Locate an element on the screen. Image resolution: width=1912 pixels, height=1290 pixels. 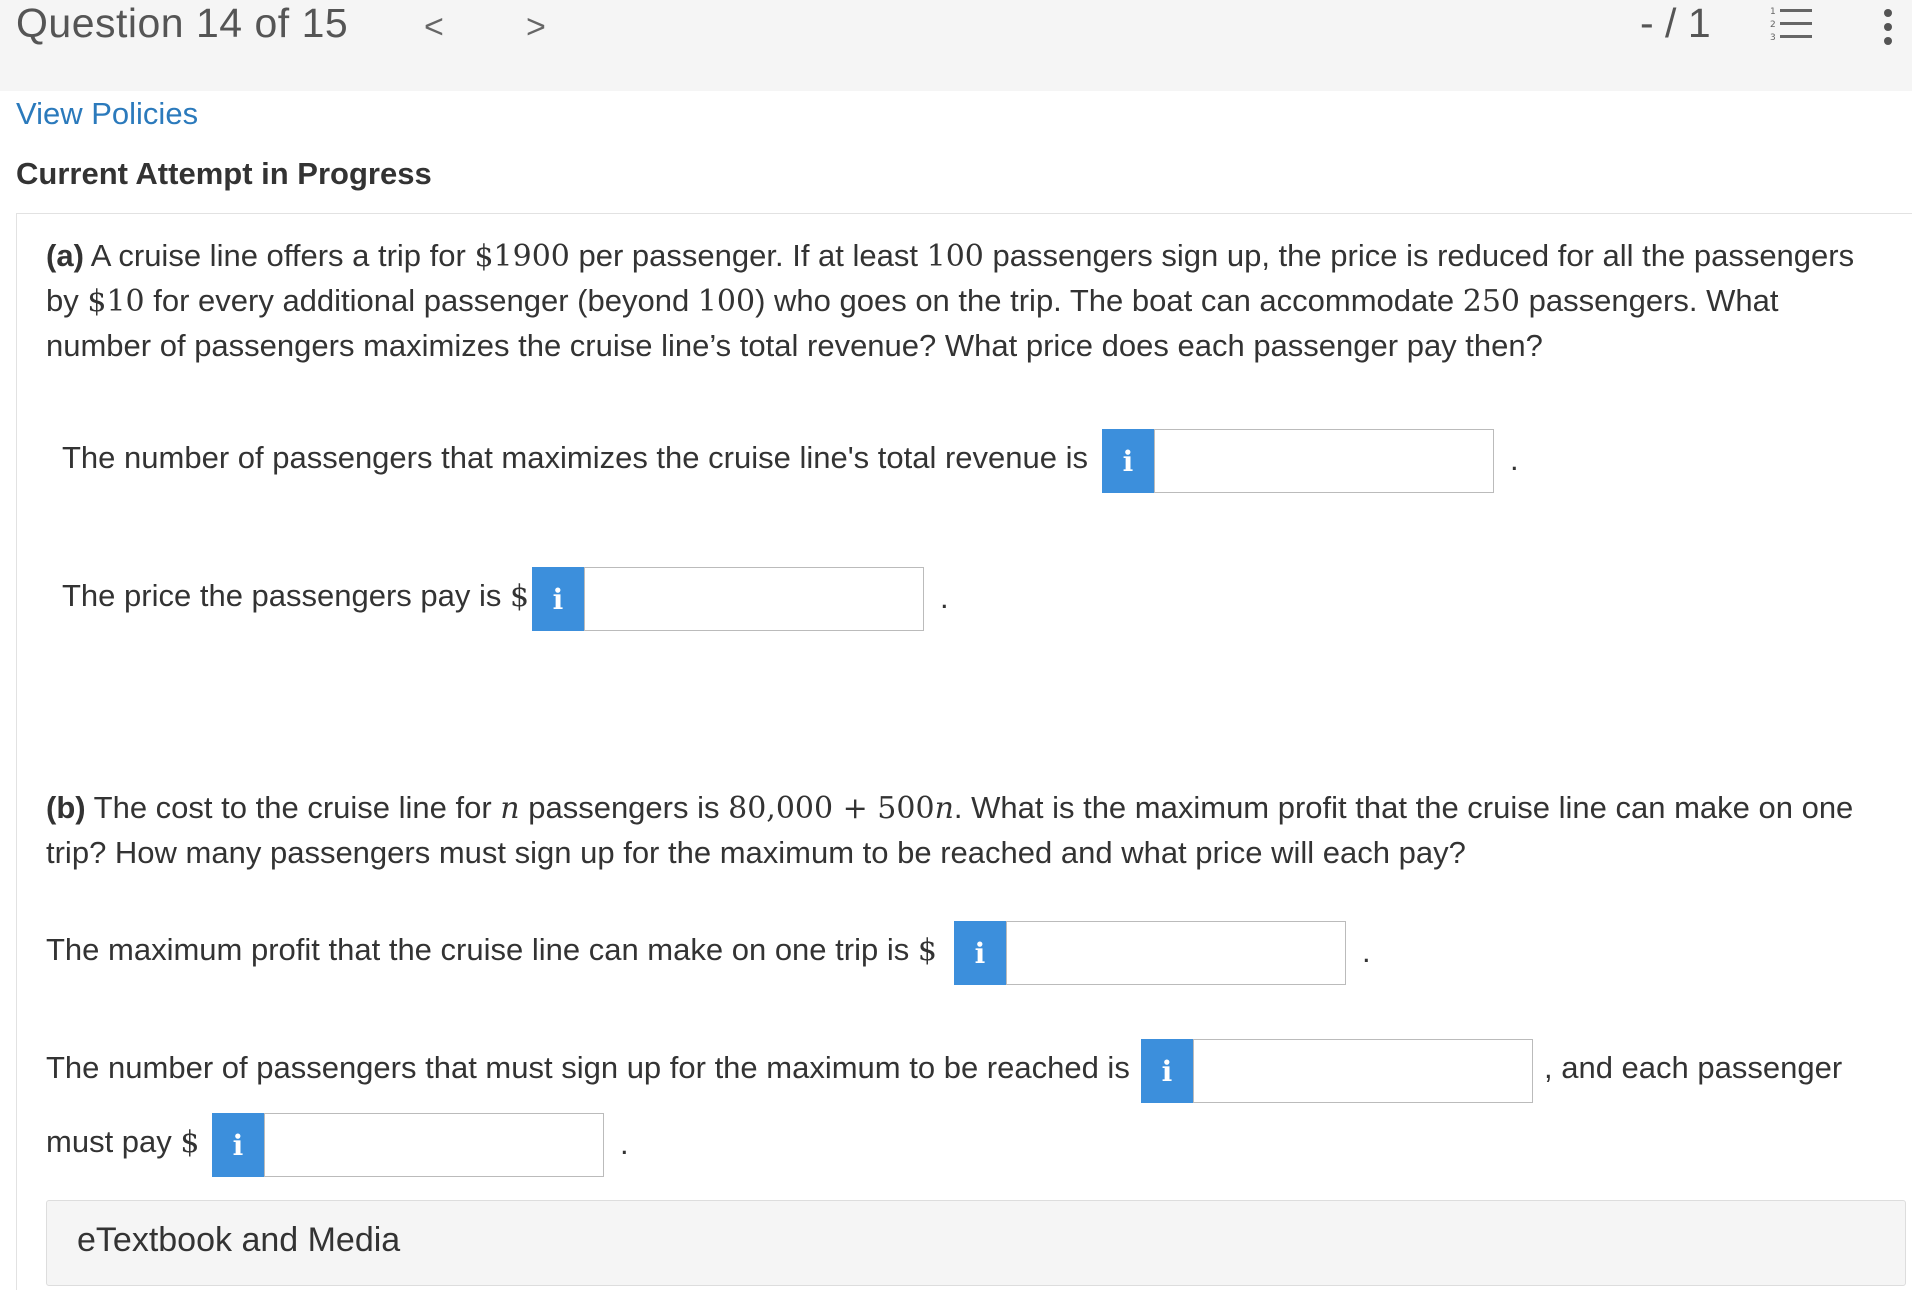
math-value: 80,000 + 500 is located at coordinates (831, 808).